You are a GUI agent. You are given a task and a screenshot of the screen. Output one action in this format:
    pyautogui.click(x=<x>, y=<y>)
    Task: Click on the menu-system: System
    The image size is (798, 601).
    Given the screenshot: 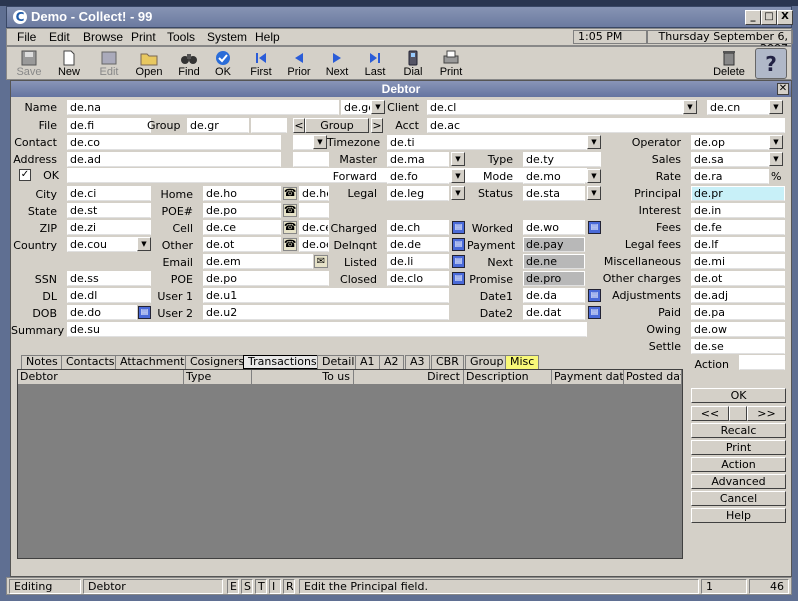 What is the action you would take?
    pyautogui.click(x=227, y=37)
    